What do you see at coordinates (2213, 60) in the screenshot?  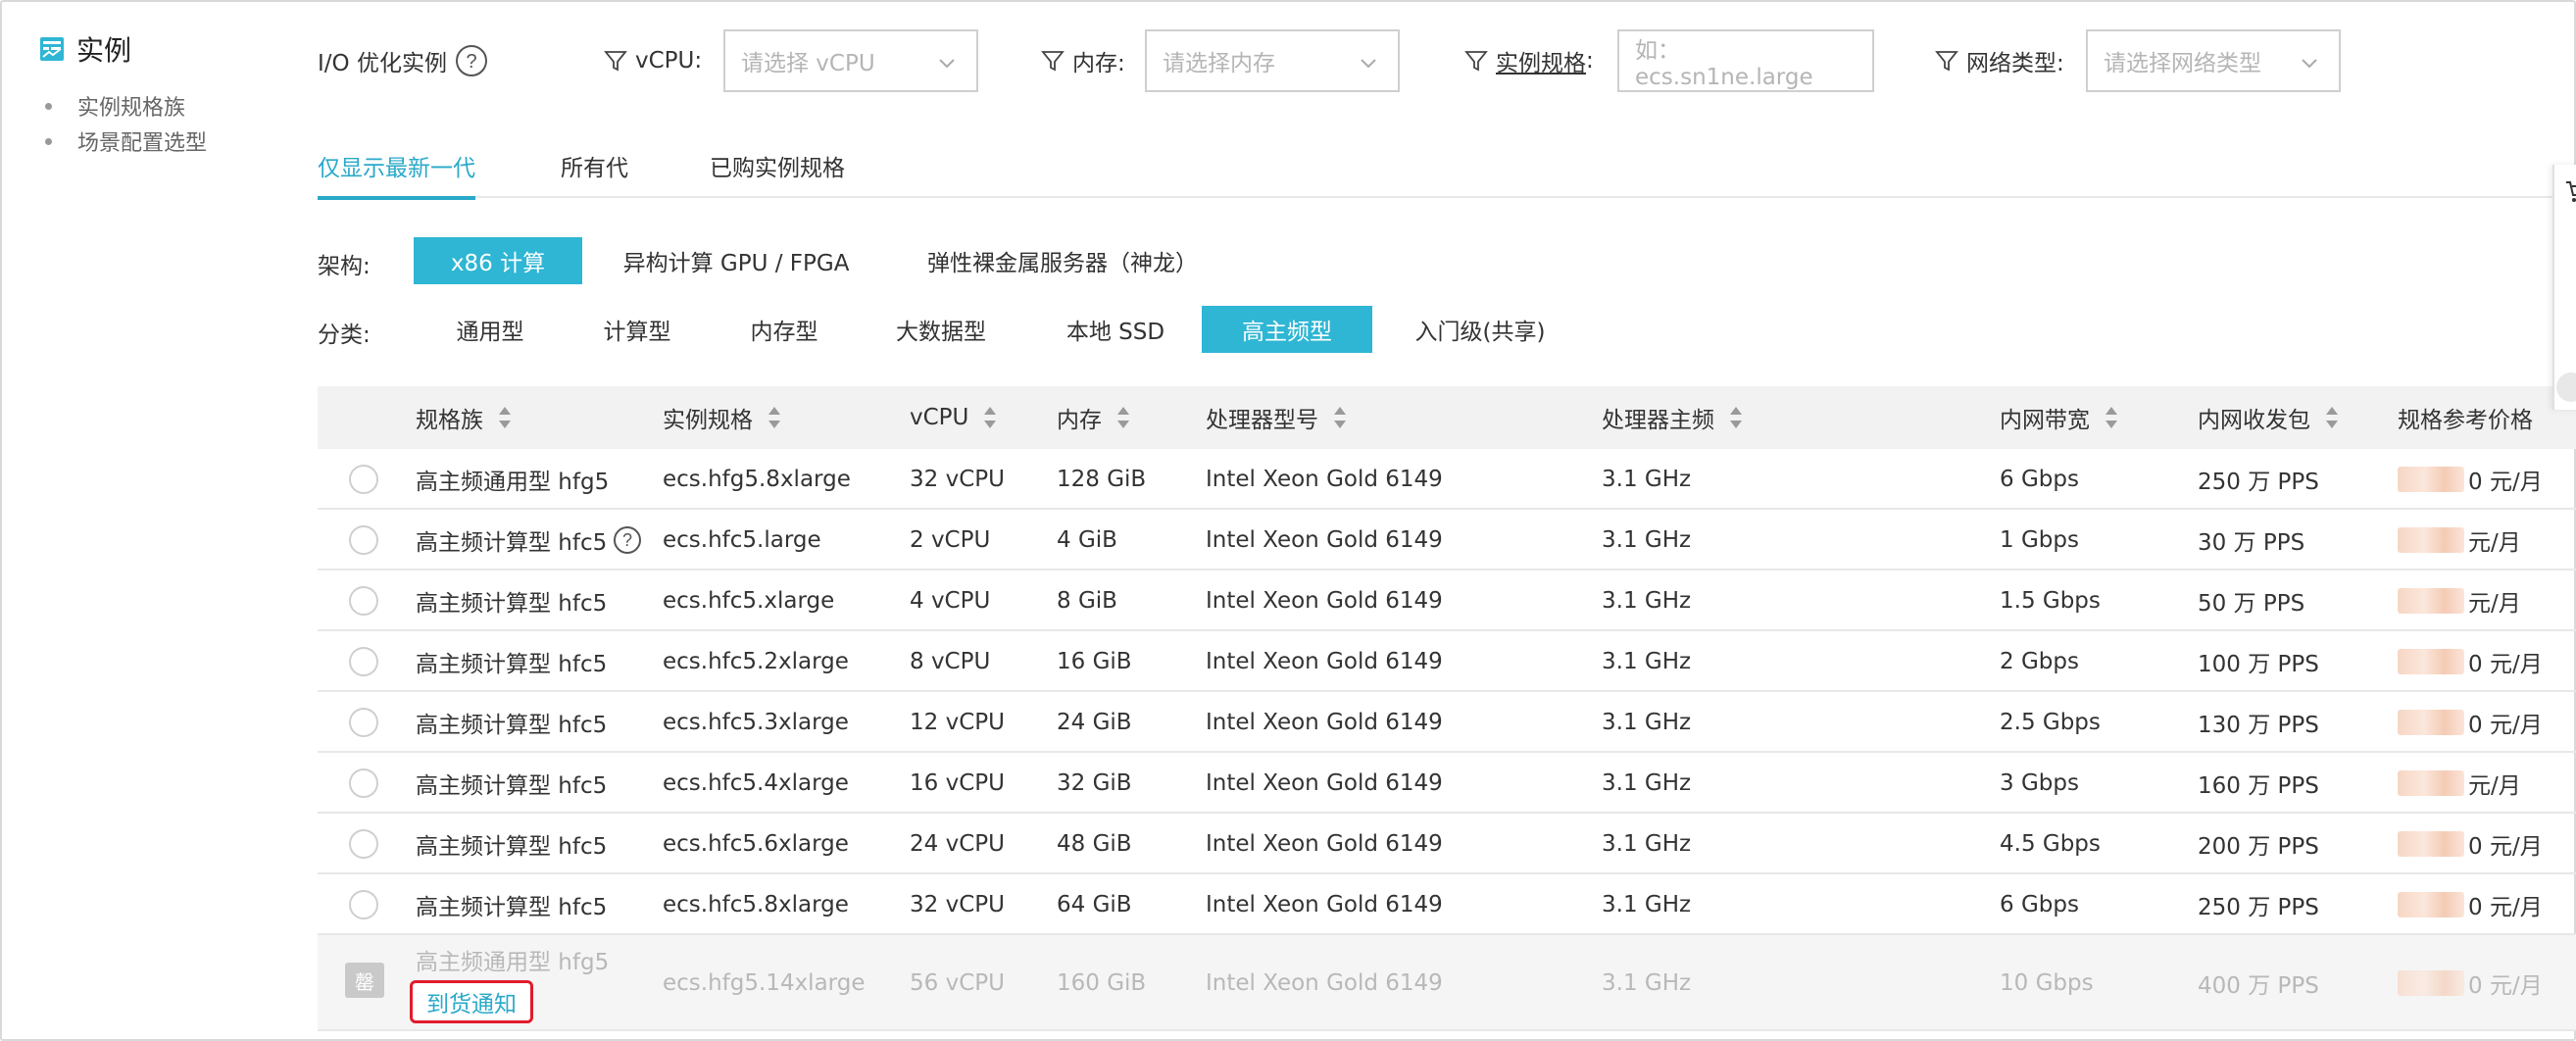 I see `network-select: 请选择网络类型` at bounding box center [2213, 60].